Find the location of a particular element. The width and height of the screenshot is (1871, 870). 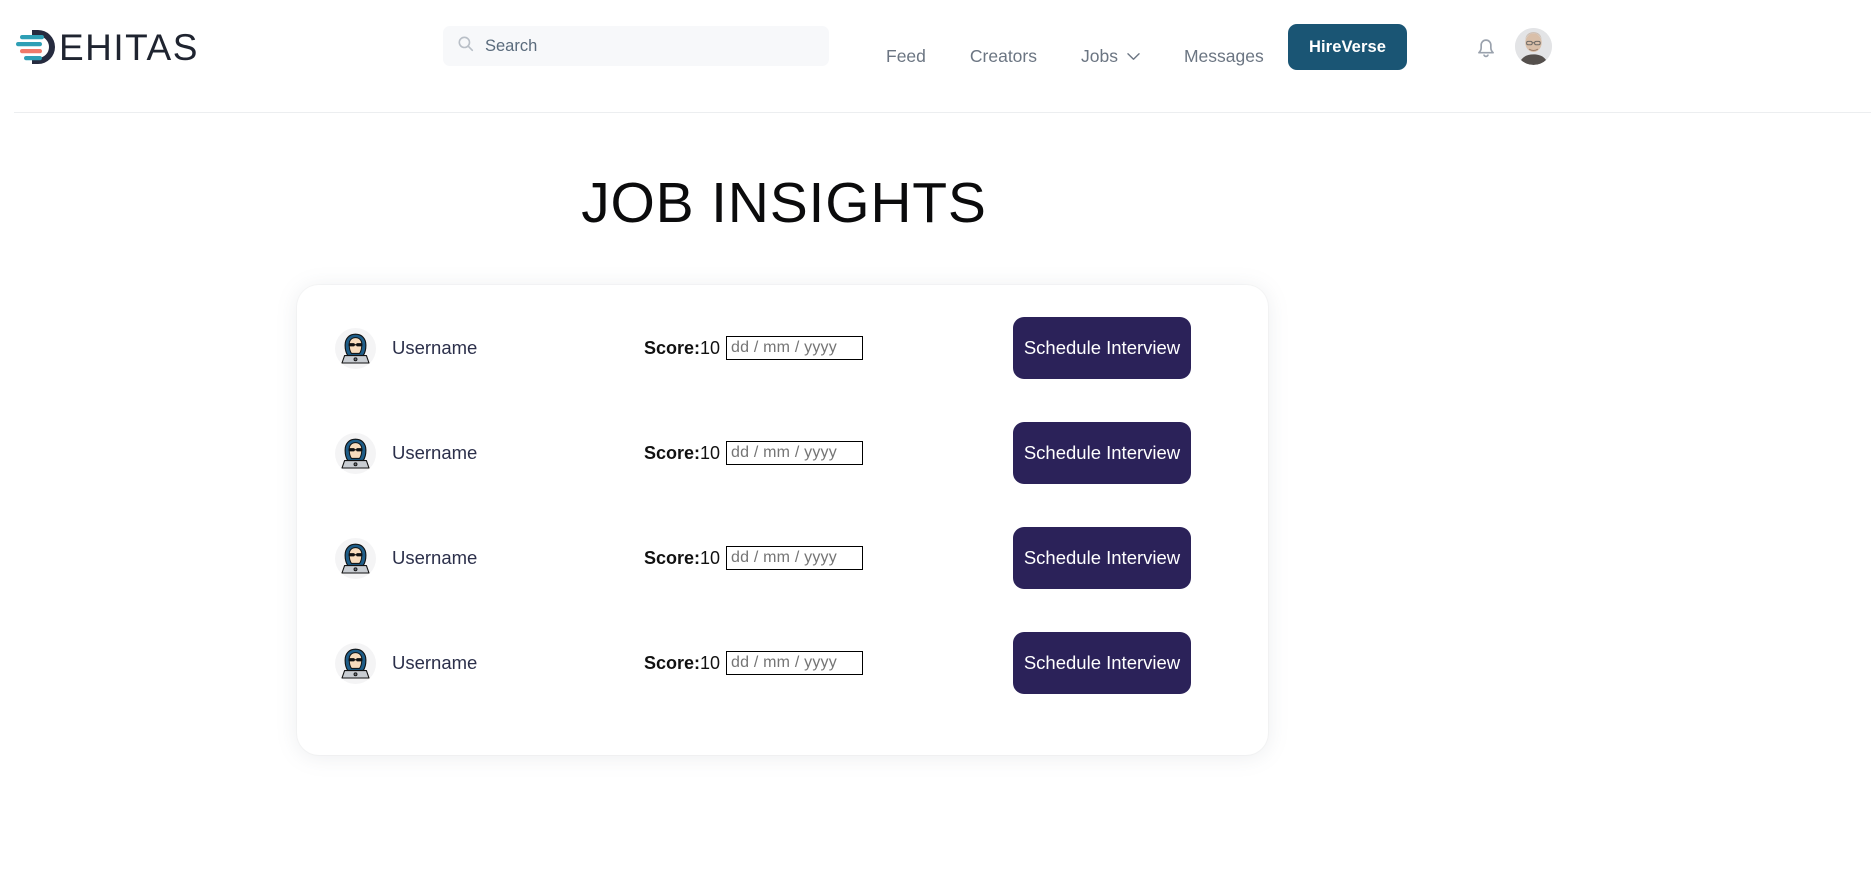

dehitas-logo-mark-icon is located at coordinates (38, 47).